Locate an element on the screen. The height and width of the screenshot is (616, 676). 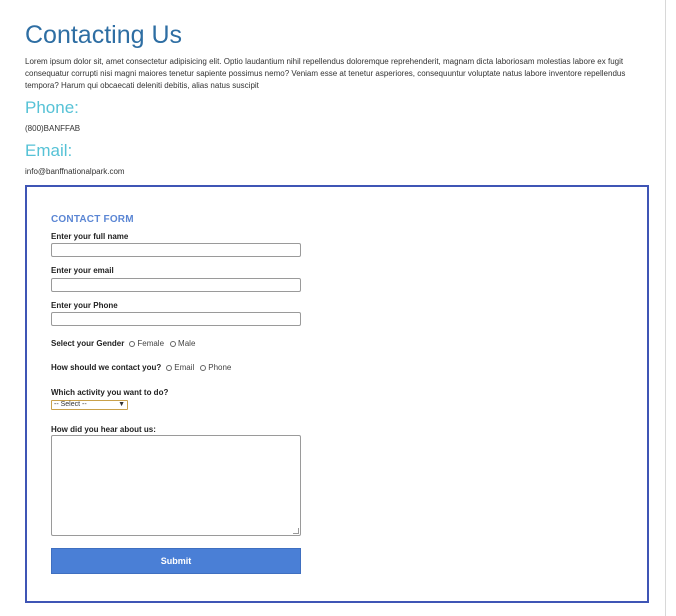
chevron-down-icon: ▼ is located at coordinates (121, 404).